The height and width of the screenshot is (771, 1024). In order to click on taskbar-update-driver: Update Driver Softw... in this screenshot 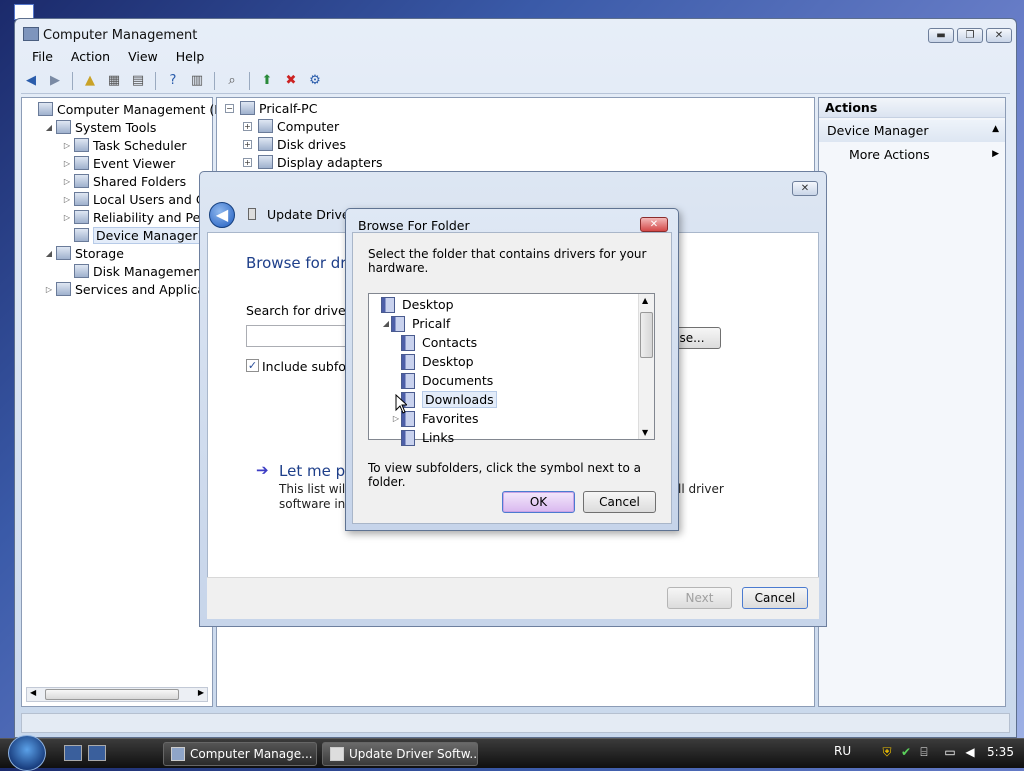, I will do `click(400, 754)`.